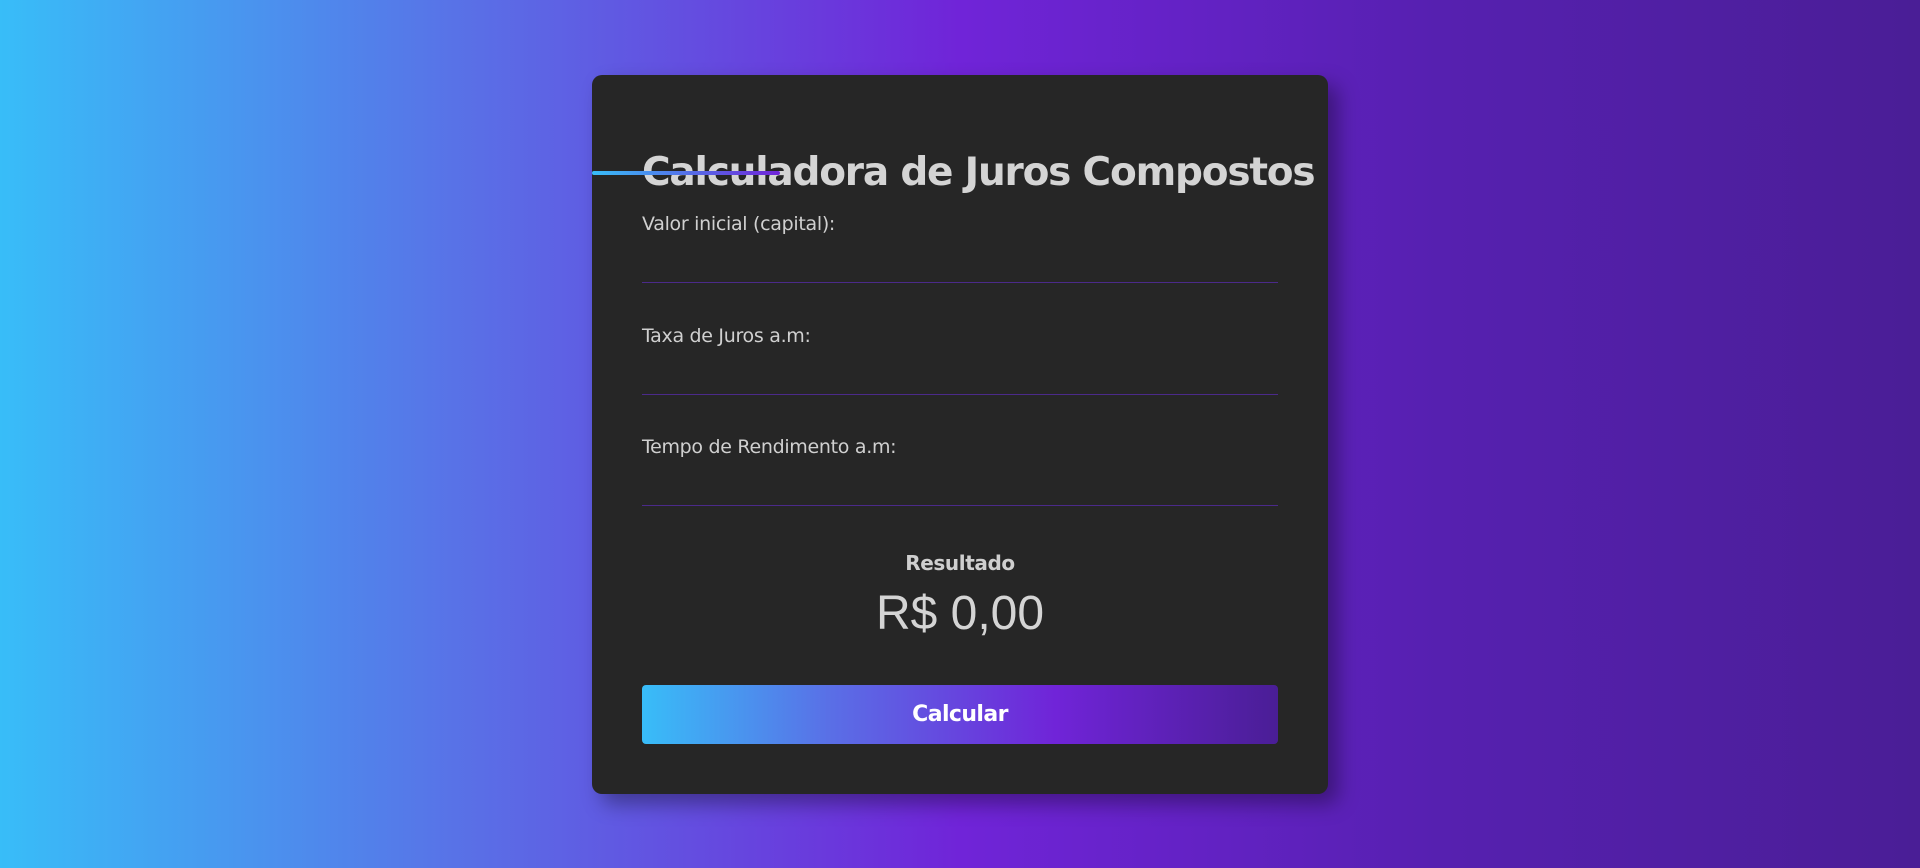 This screenshot has height=868, width=1920. What do you see at coordinates (739, 224) in the screenshot?
I see `initial-capital-label: Valor inicial (capital):` at bounding box center [739, 224].